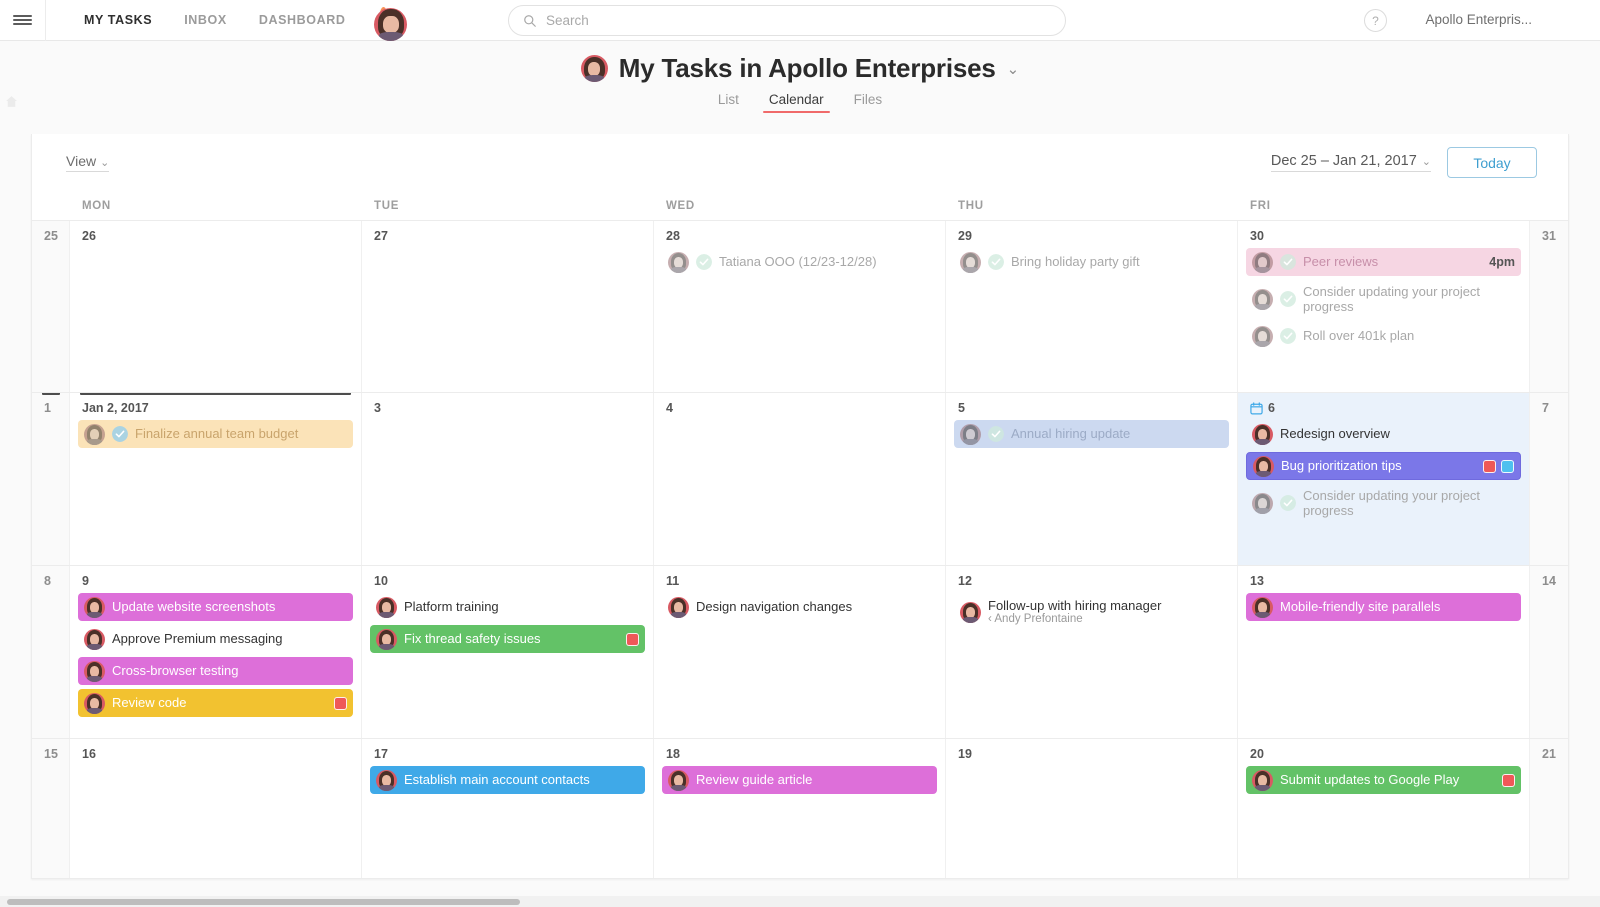  What do you see at coordinates (868, 102) in the screenshot?
I see `tab-files: Files` at bounding box center [868, 102].